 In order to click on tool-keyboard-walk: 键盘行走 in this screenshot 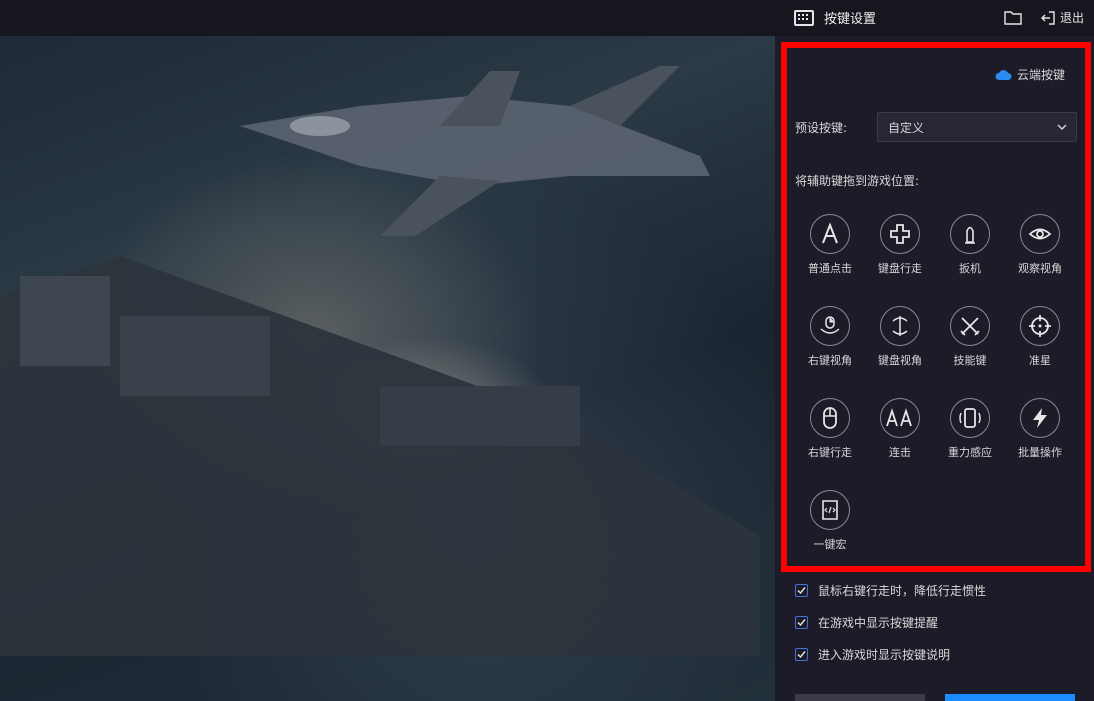, I will do `click(900, 245)`.